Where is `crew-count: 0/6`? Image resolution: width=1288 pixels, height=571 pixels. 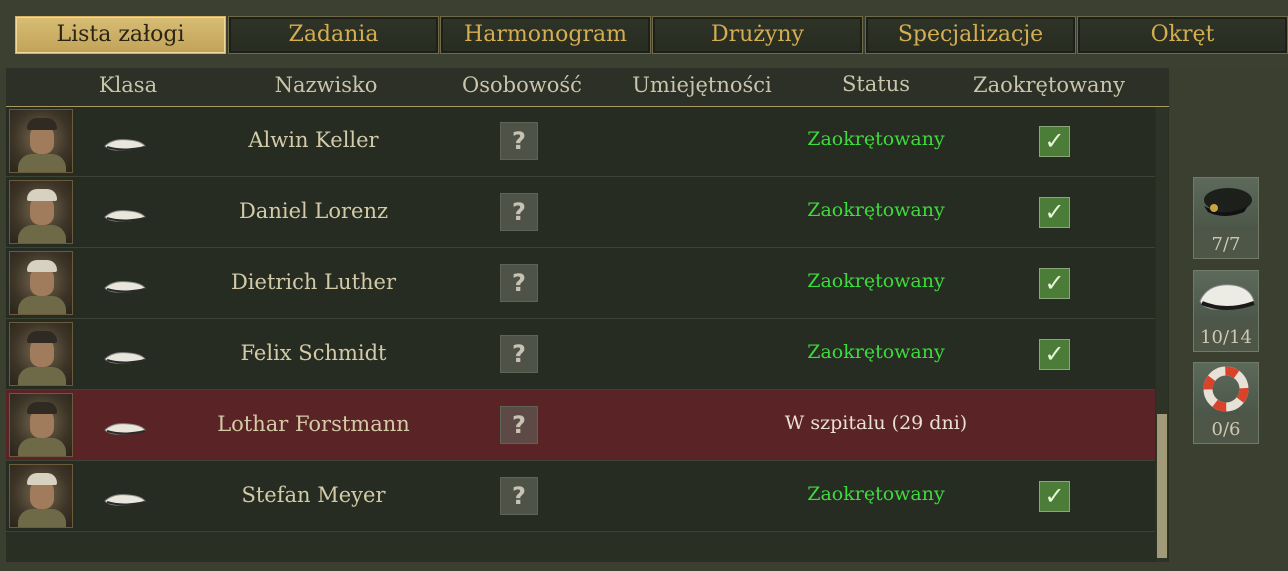 crew-count: 0/6 is located at coordinates (1226, 429).